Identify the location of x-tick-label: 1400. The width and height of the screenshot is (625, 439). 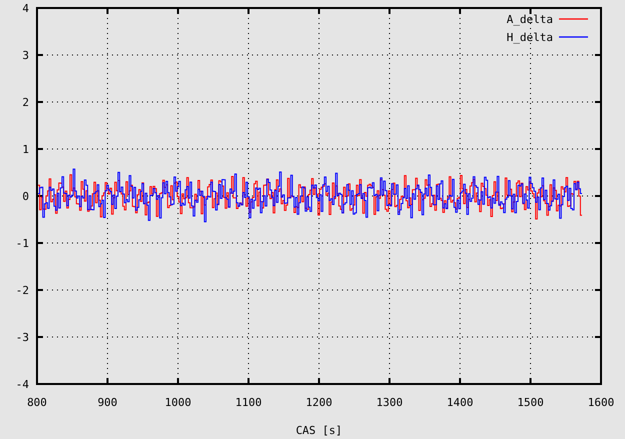
(460, 402).